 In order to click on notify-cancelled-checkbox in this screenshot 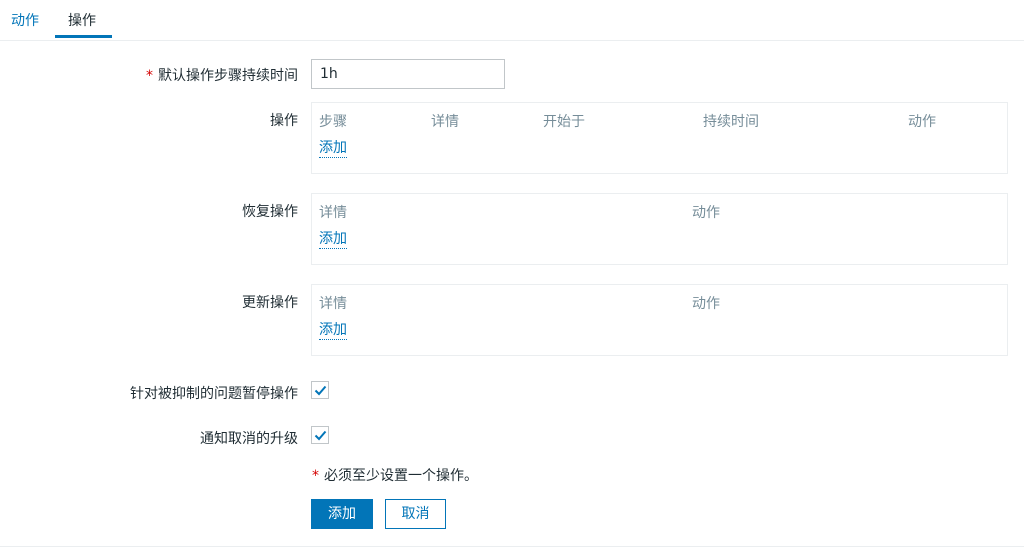, I will do `click(320, 435)`.